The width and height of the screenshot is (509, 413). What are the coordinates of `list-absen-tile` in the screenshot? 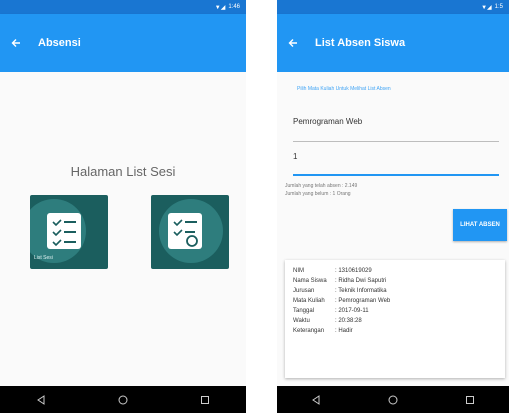 It's located at (190, 232).